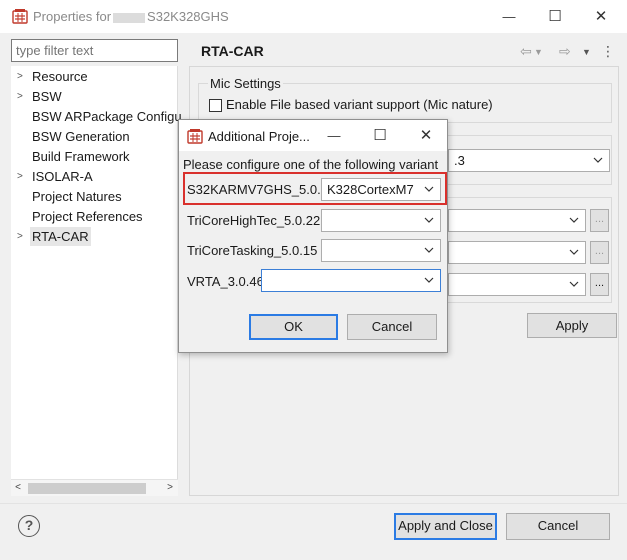 The image size is (627, 560). I want to click on tree-item-label: BSW ARPackage Configu, so click(107, 116).